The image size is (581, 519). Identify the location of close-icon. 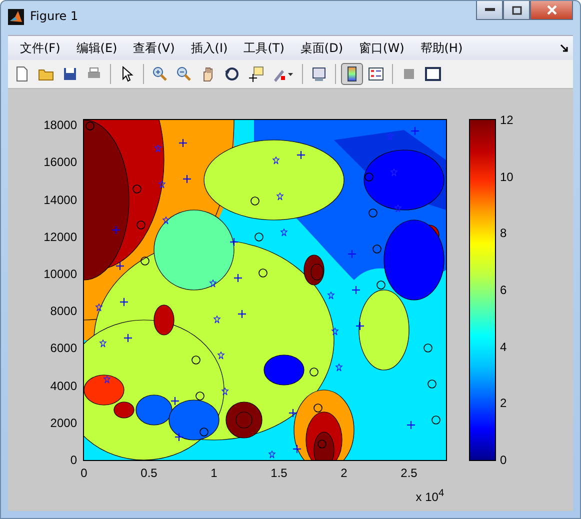
(551, 10).